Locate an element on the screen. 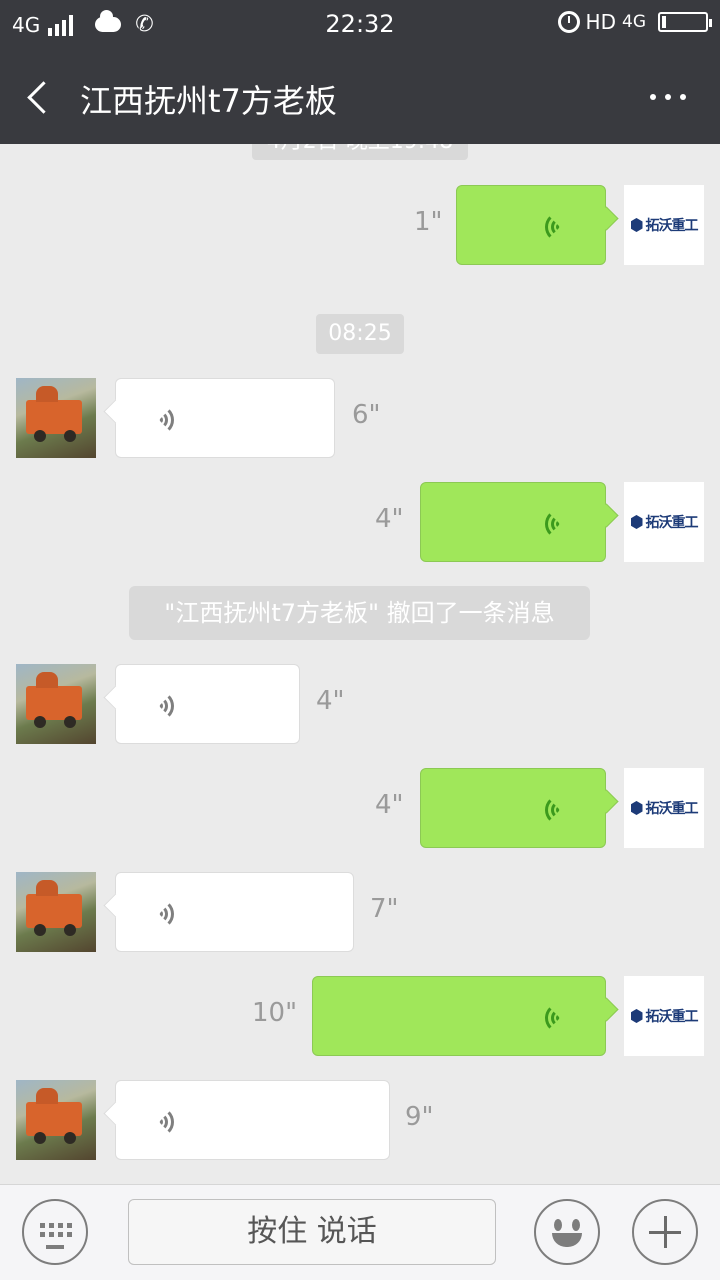 This screenshot has height=1280, width=720. emoji-icon is located at coordinates (567, 1232).